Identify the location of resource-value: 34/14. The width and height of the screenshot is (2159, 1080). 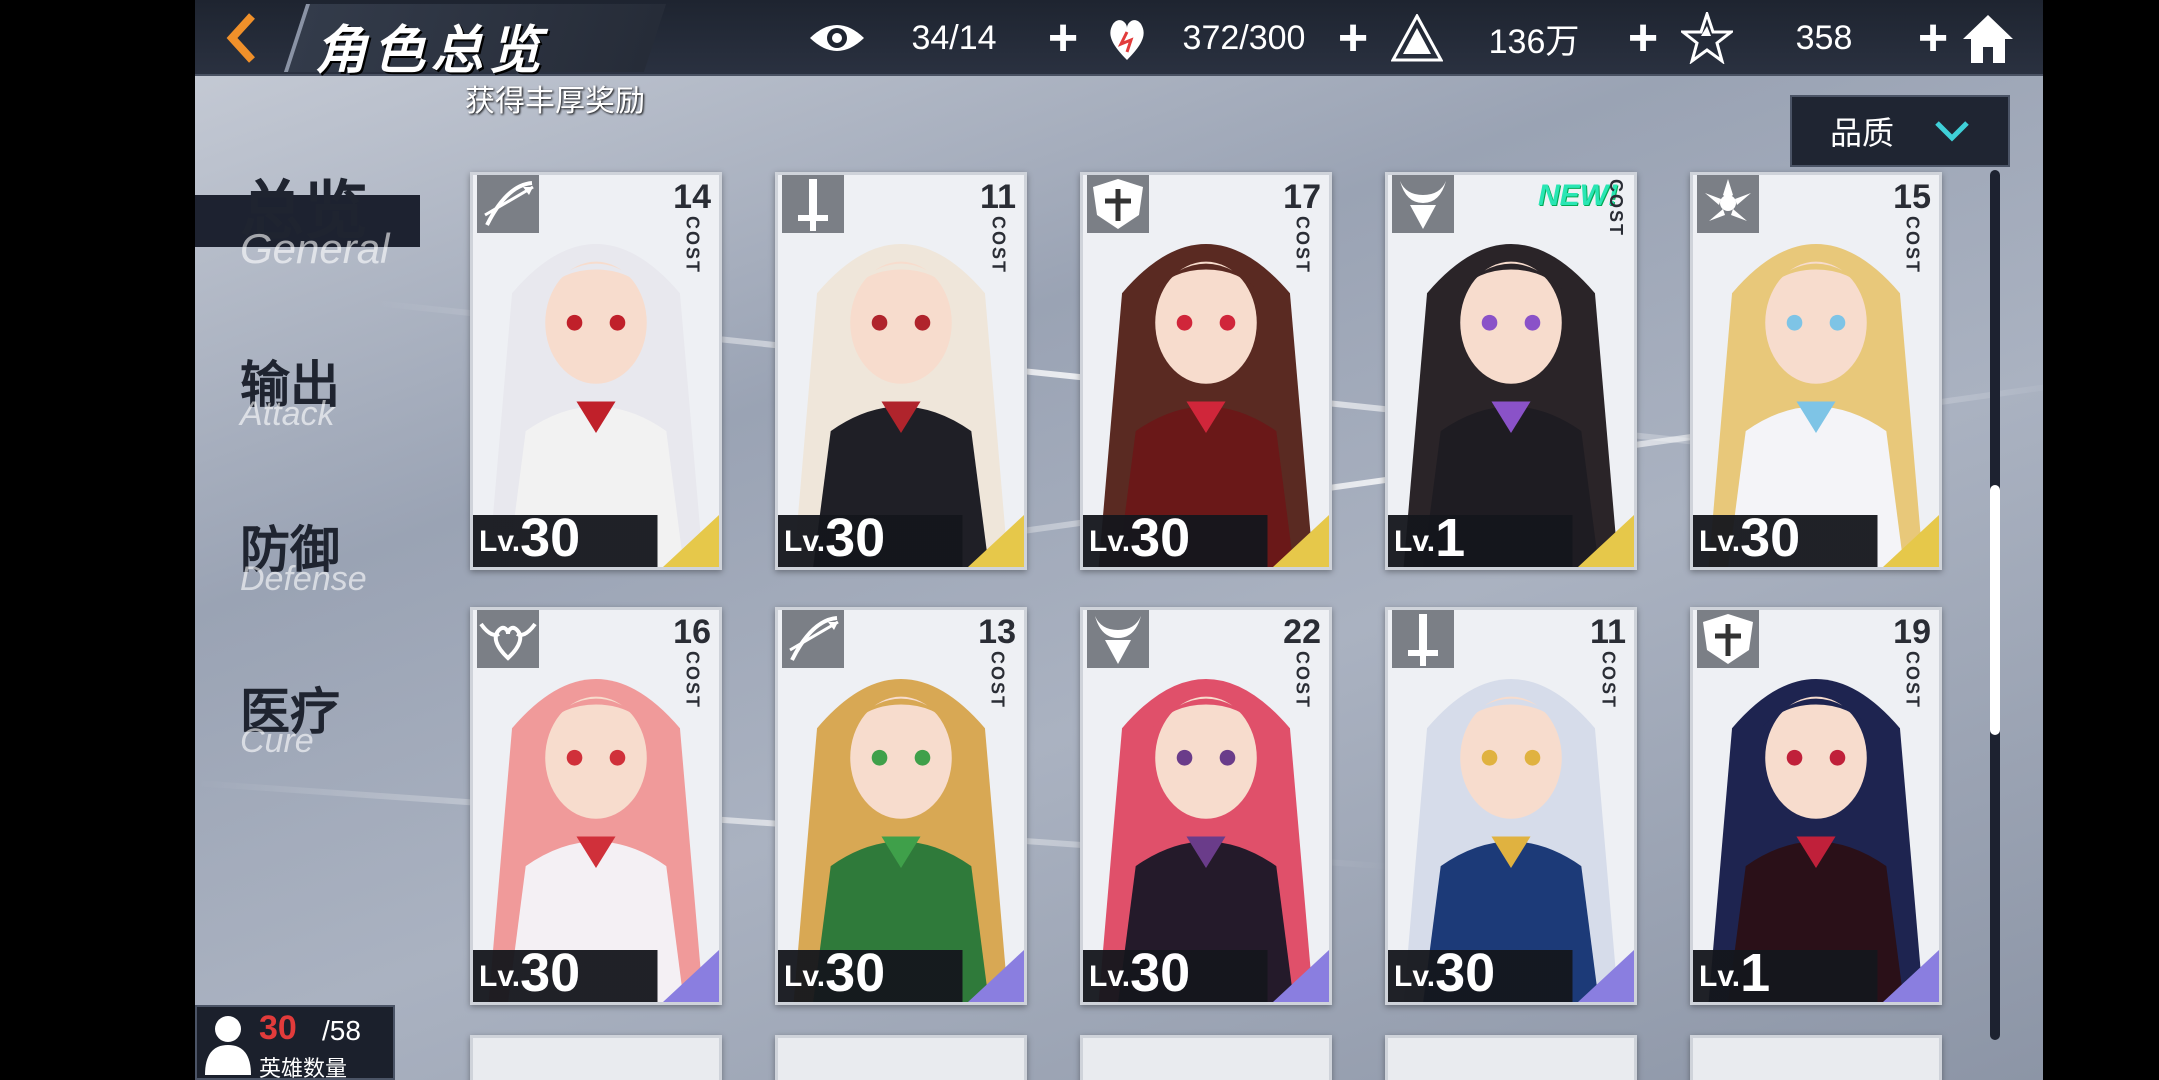
(954, 37).